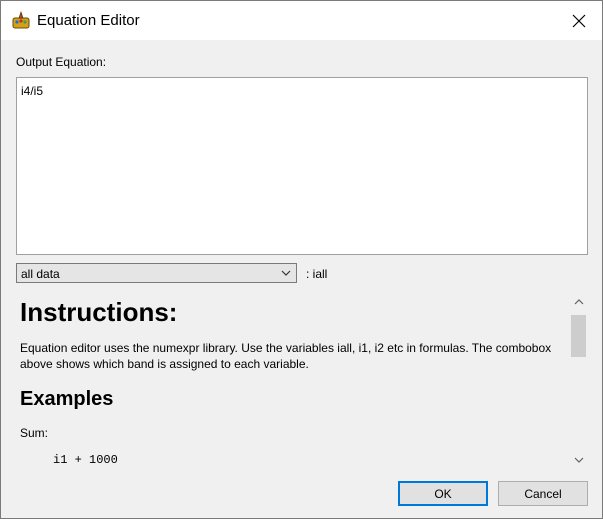  Describe the element at coordinates (443, 493) in the screenshot. I see `ok-button: OK` at that location.